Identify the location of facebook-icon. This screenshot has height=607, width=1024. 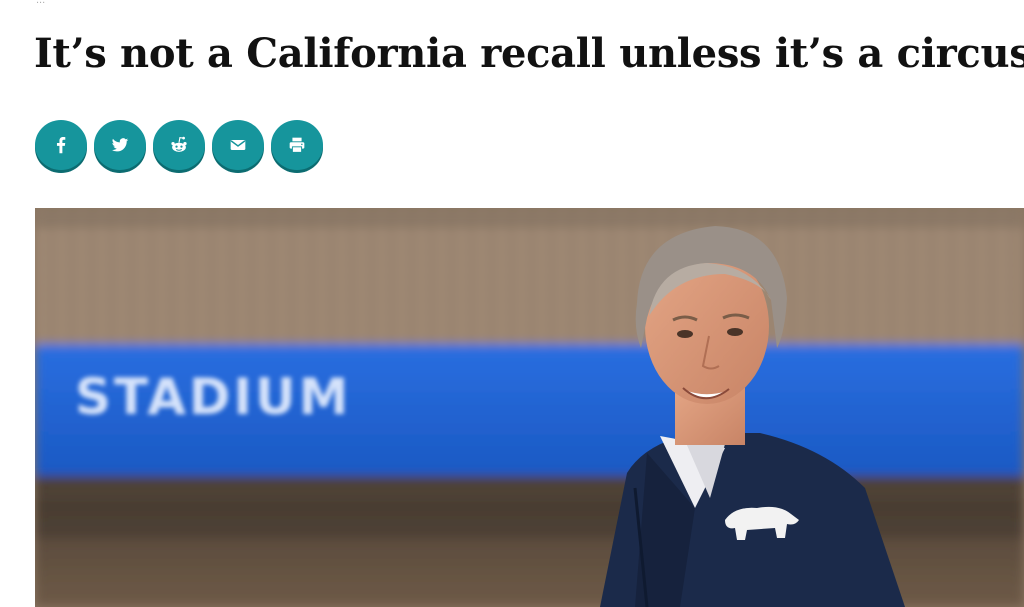
(61, 145).